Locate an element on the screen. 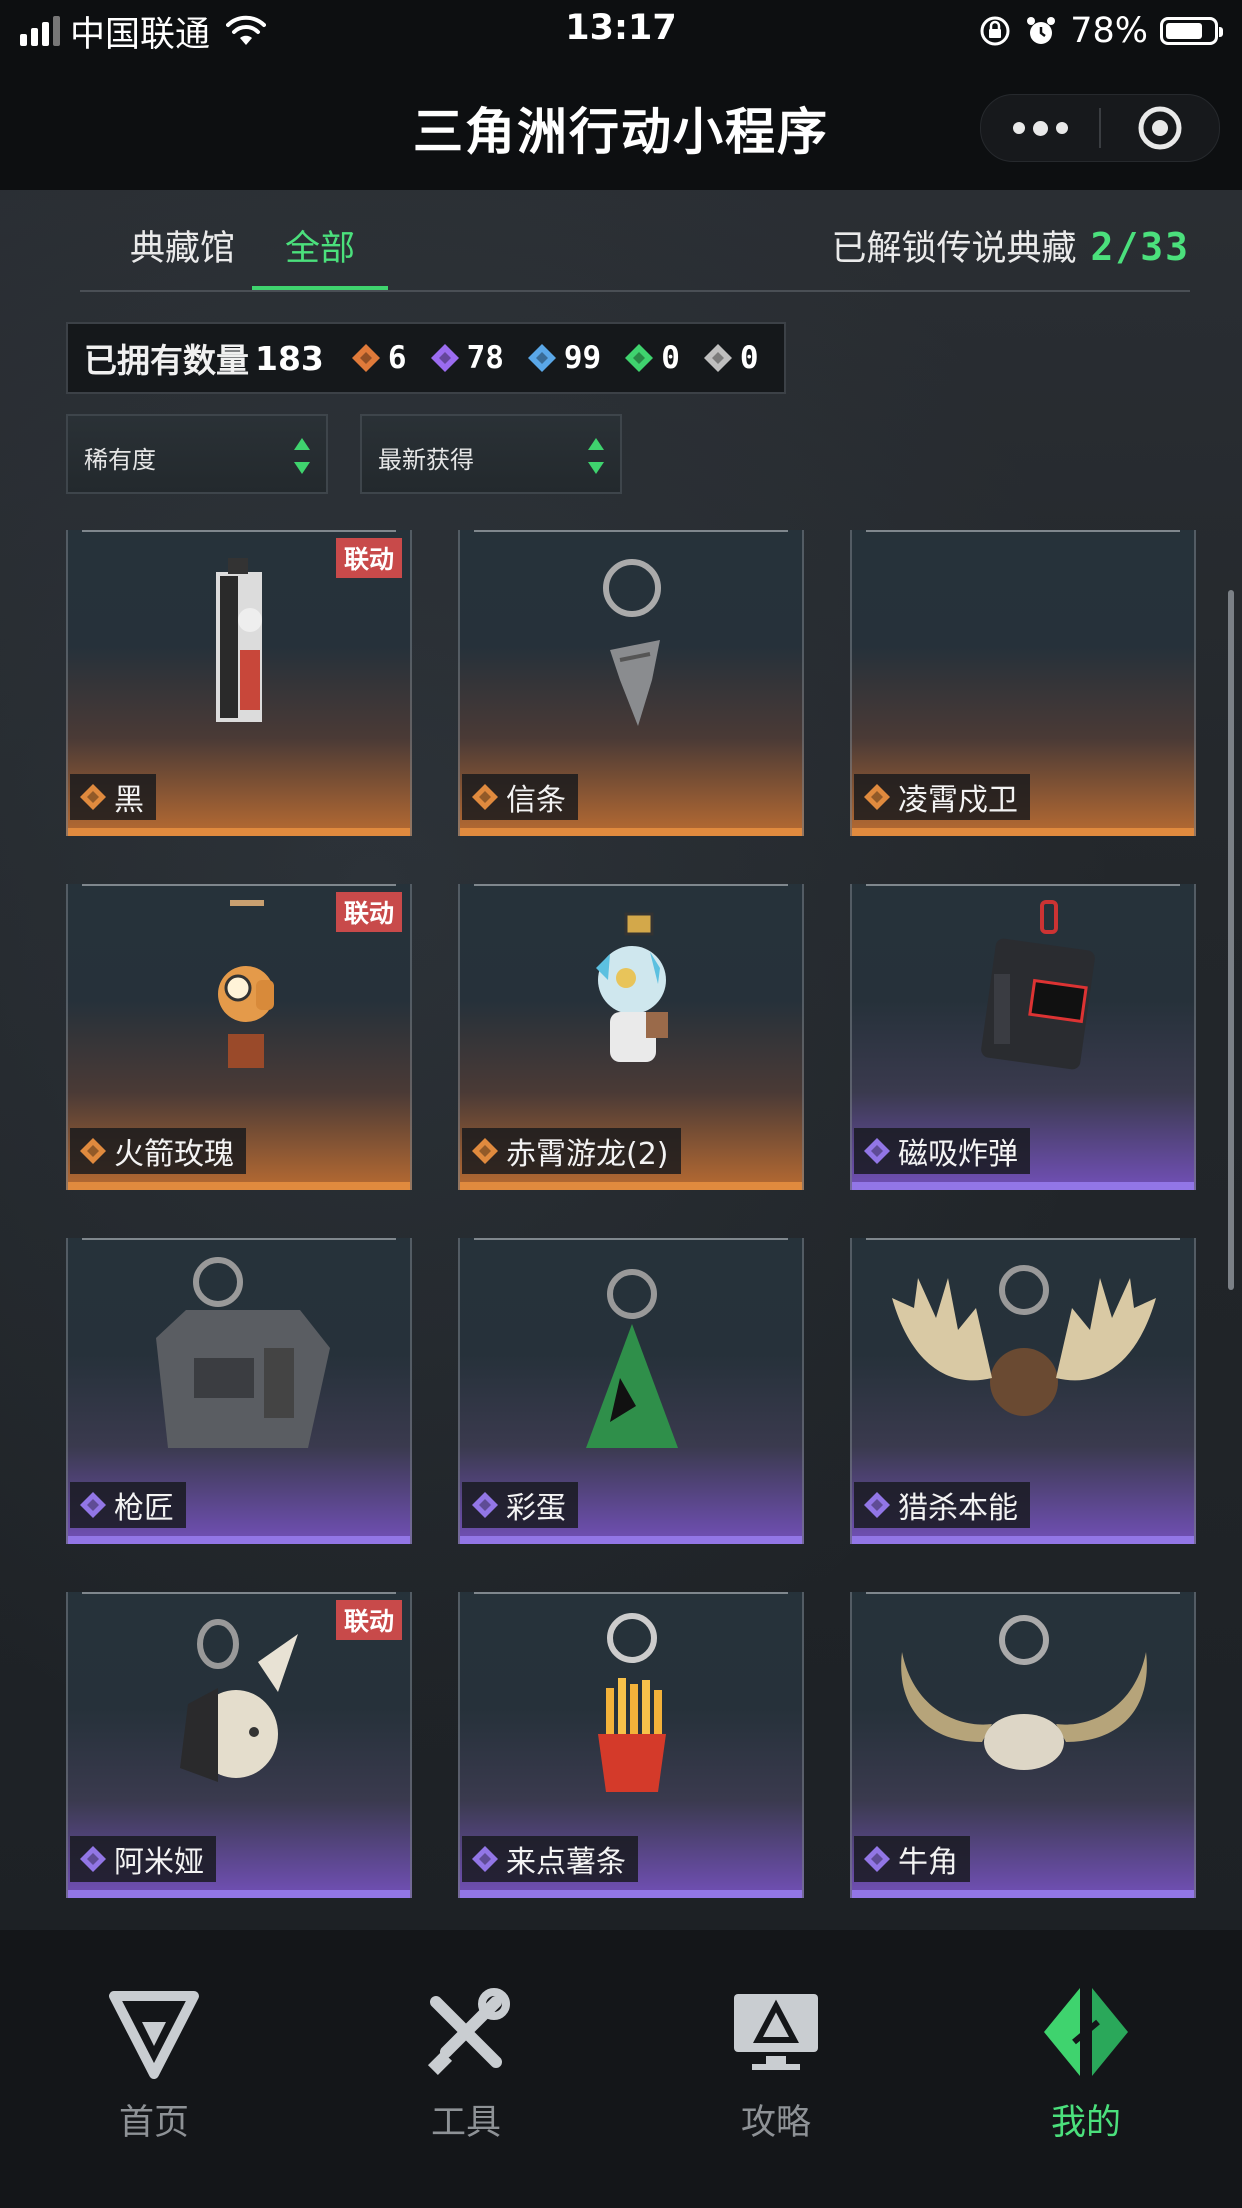  nav-guide-label: 攻略 is located at coordinates (775, 2123).